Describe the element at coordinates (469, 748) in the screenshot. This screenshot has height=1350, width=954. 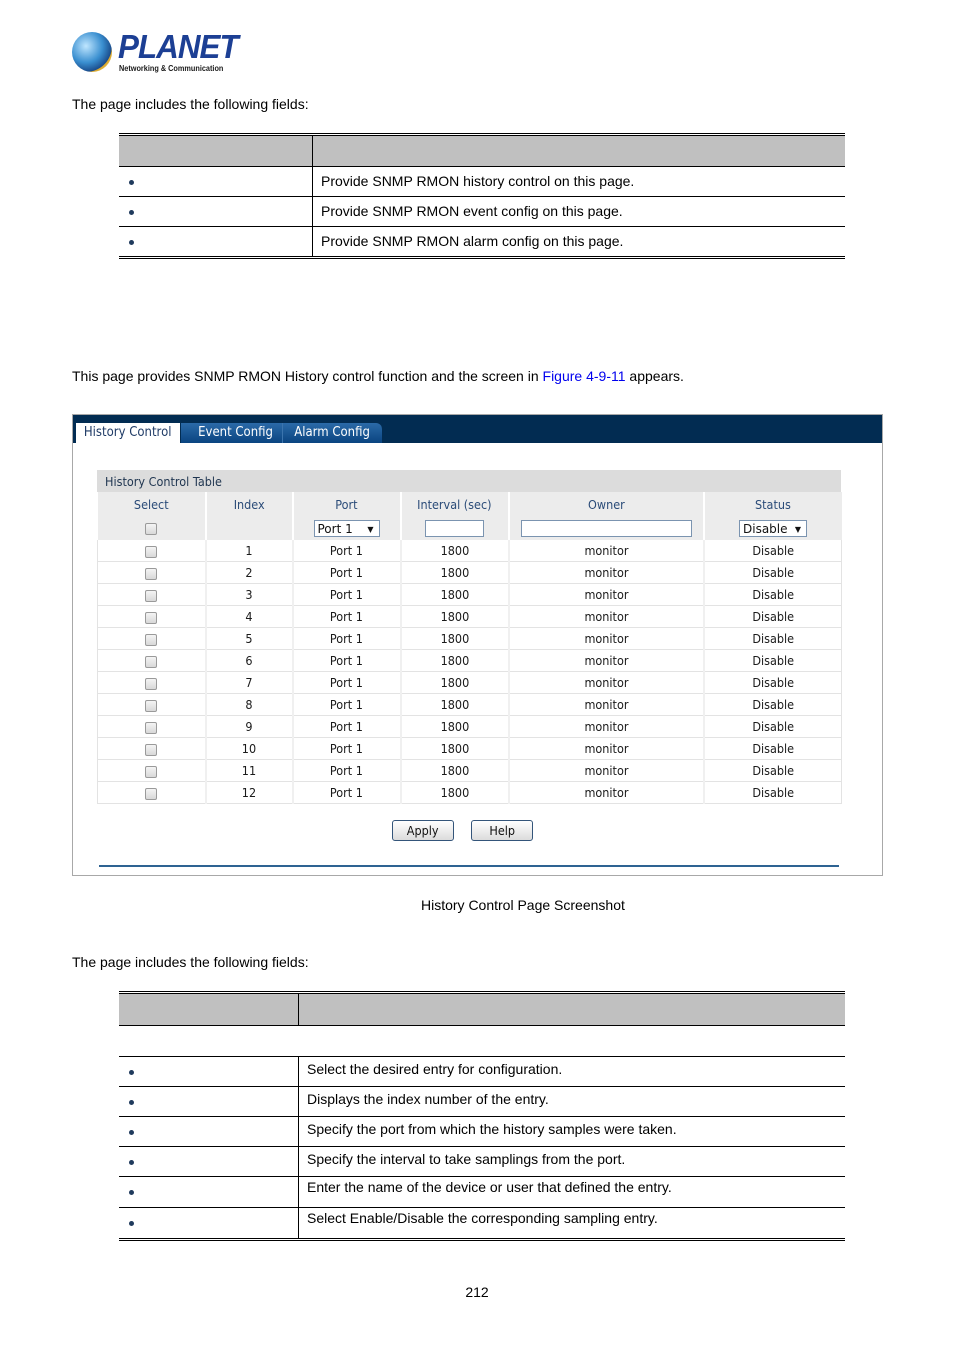
I see `table-row: 10 Port 1 1800 monitor Disable` at that location.